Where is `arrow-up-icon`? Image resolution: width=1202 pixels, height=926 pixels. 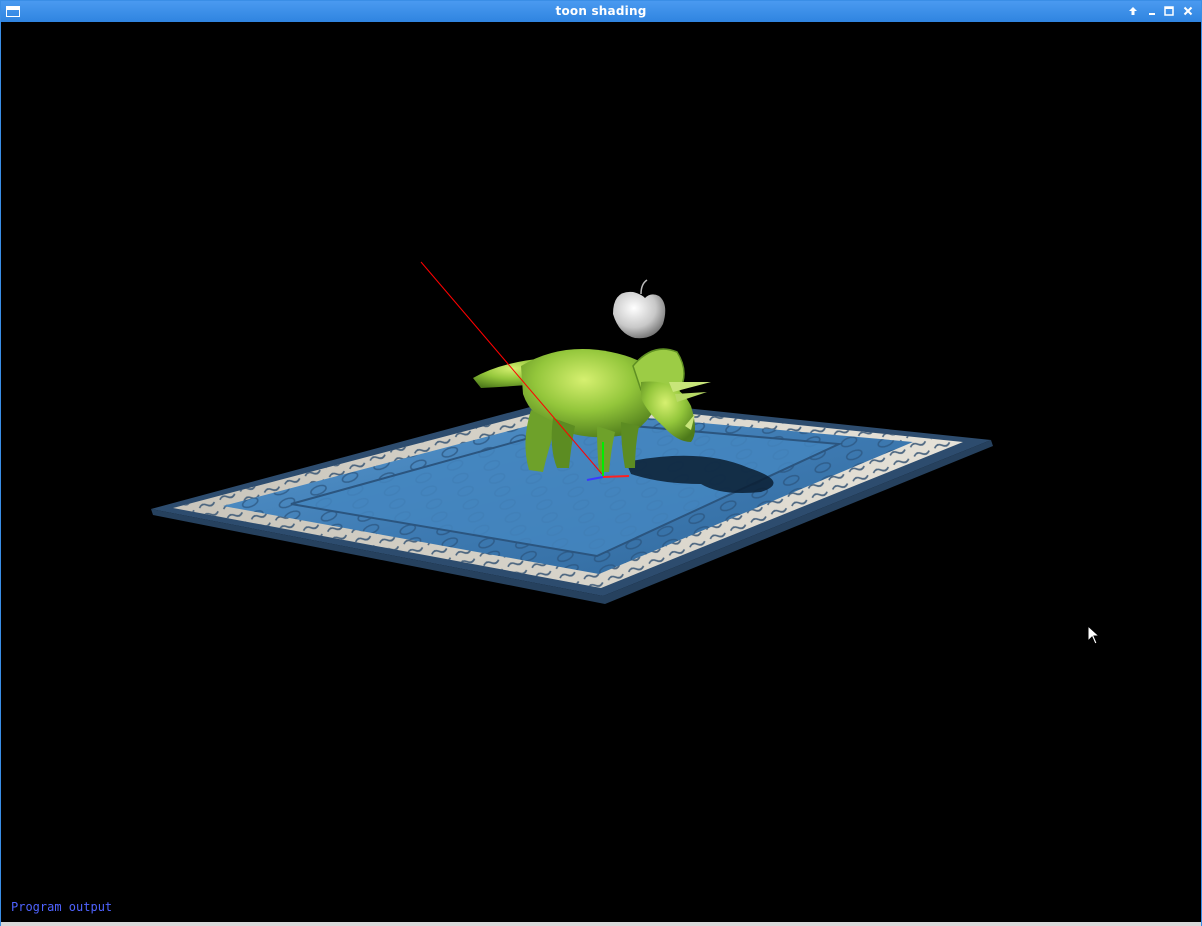
arrow-up-icon is located at coordinates (1133, 11).